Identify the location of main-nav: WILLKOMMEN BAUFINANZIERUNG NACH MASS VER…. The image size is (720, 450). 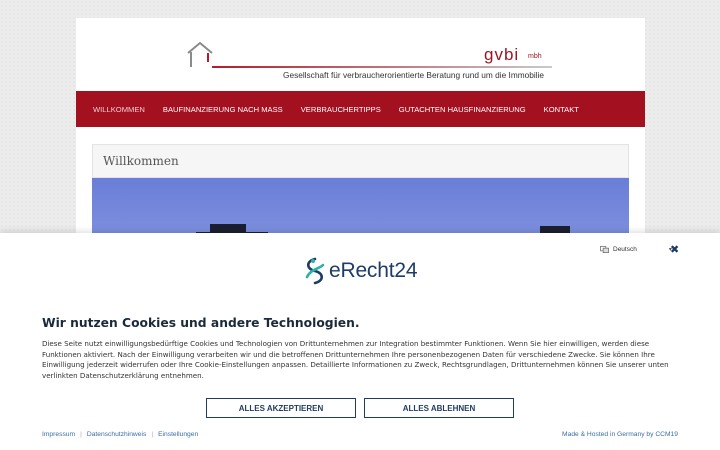
(360, 109).